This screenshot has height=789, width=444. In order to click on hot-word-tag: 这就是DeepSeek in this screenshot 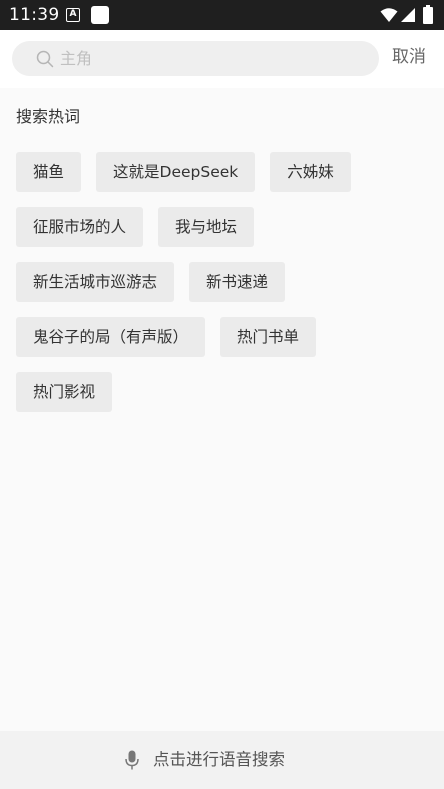, I will do `click(176, 172)`.